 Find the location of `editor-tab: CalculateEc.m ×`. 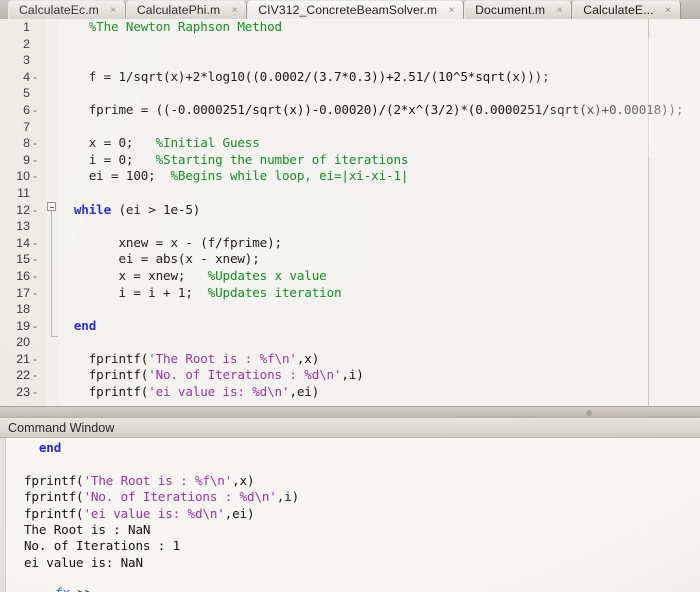

editor-tab: CalculateEc.m × is located at coordinates (67, 9).